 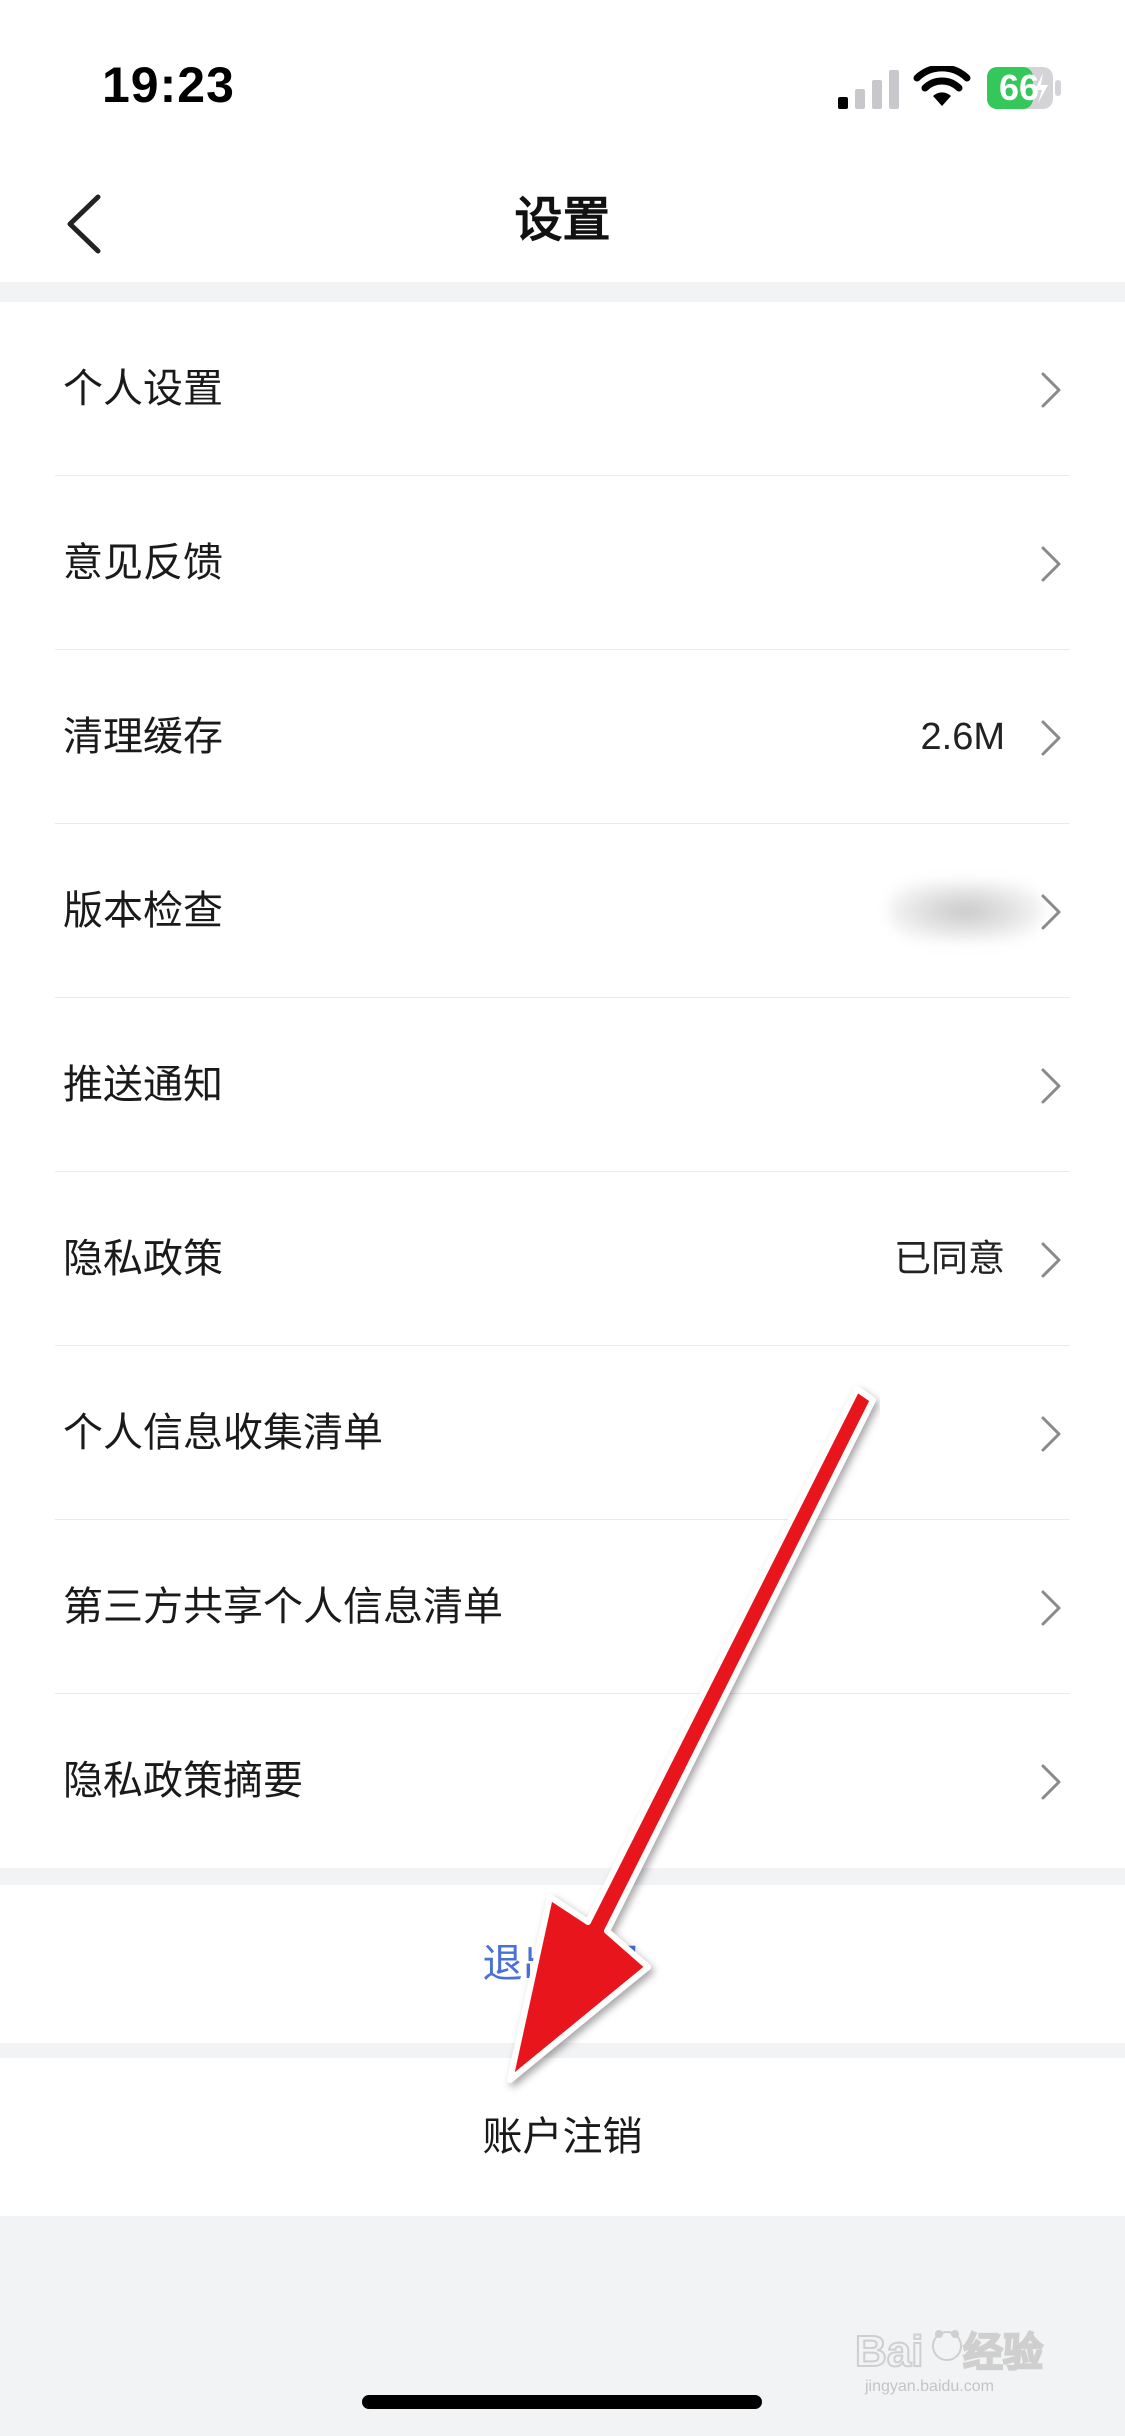 What do you see at coordinates (143, 737) in the screenshot?
I see `settings-item-label: 清理缓存` at bounding box center [143, 737].